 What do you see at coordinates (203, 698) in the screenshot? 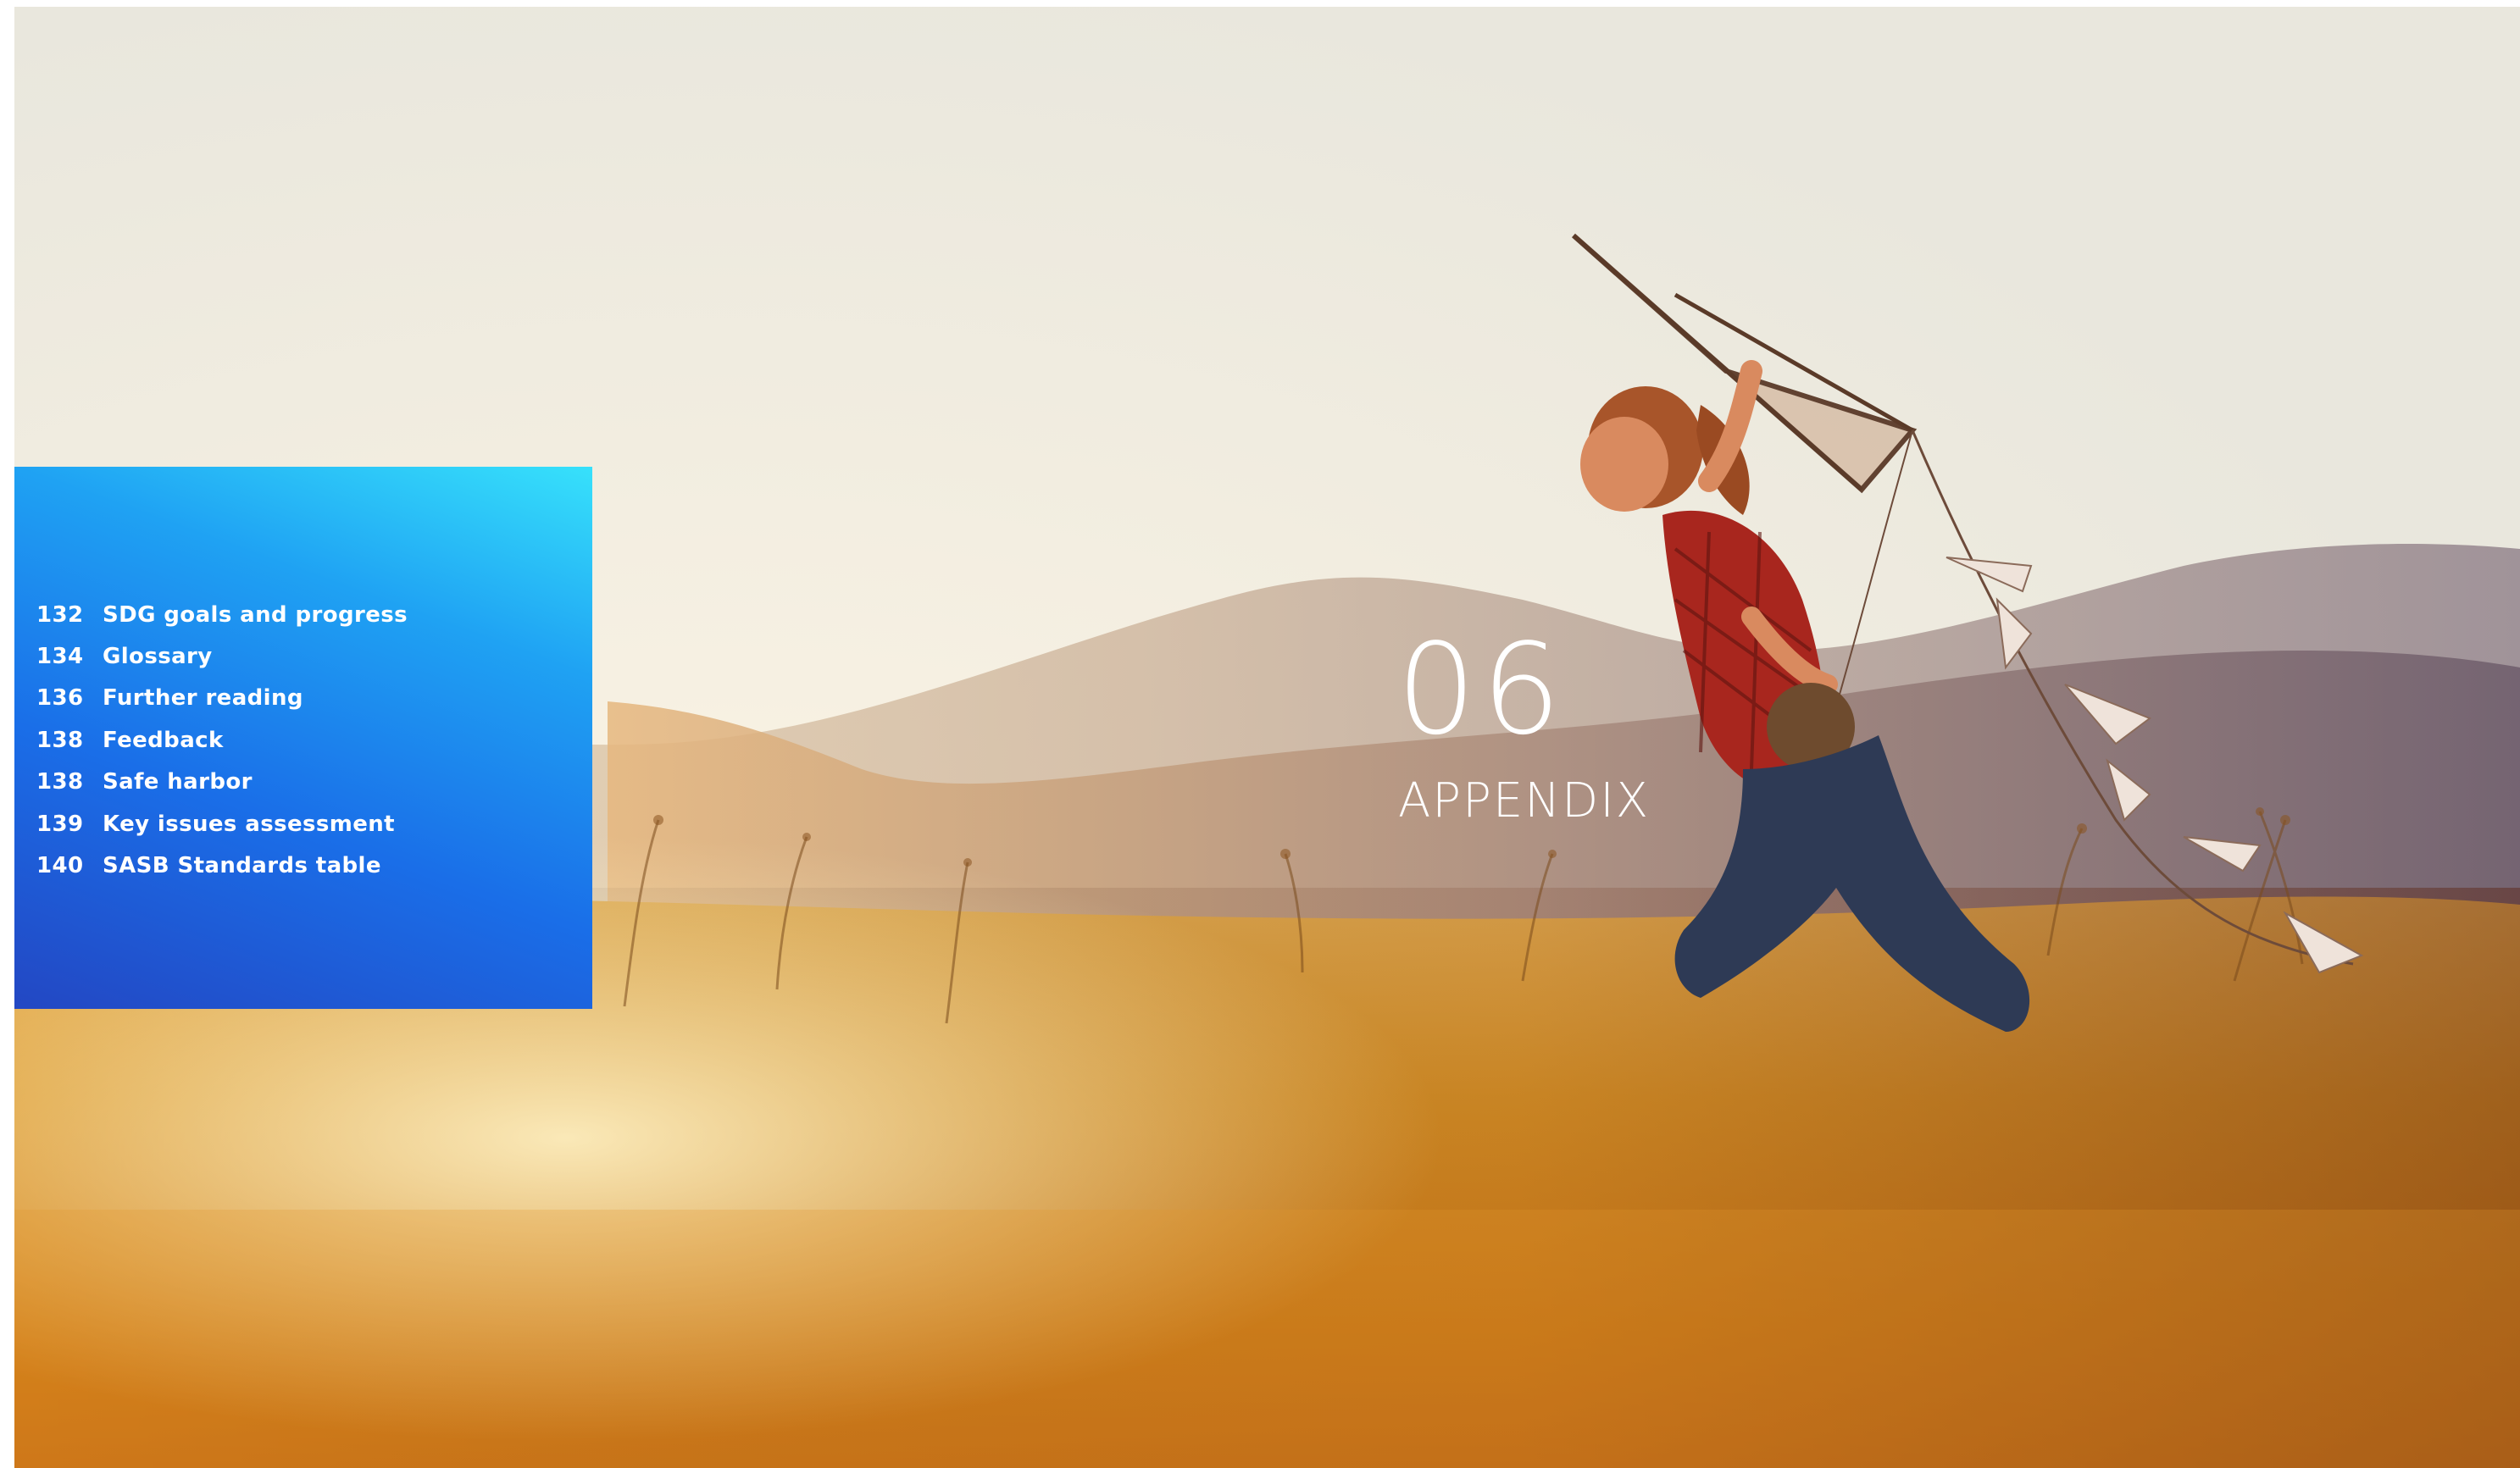
I see `toc-label: Further reading` at bounding box center [203, 698].